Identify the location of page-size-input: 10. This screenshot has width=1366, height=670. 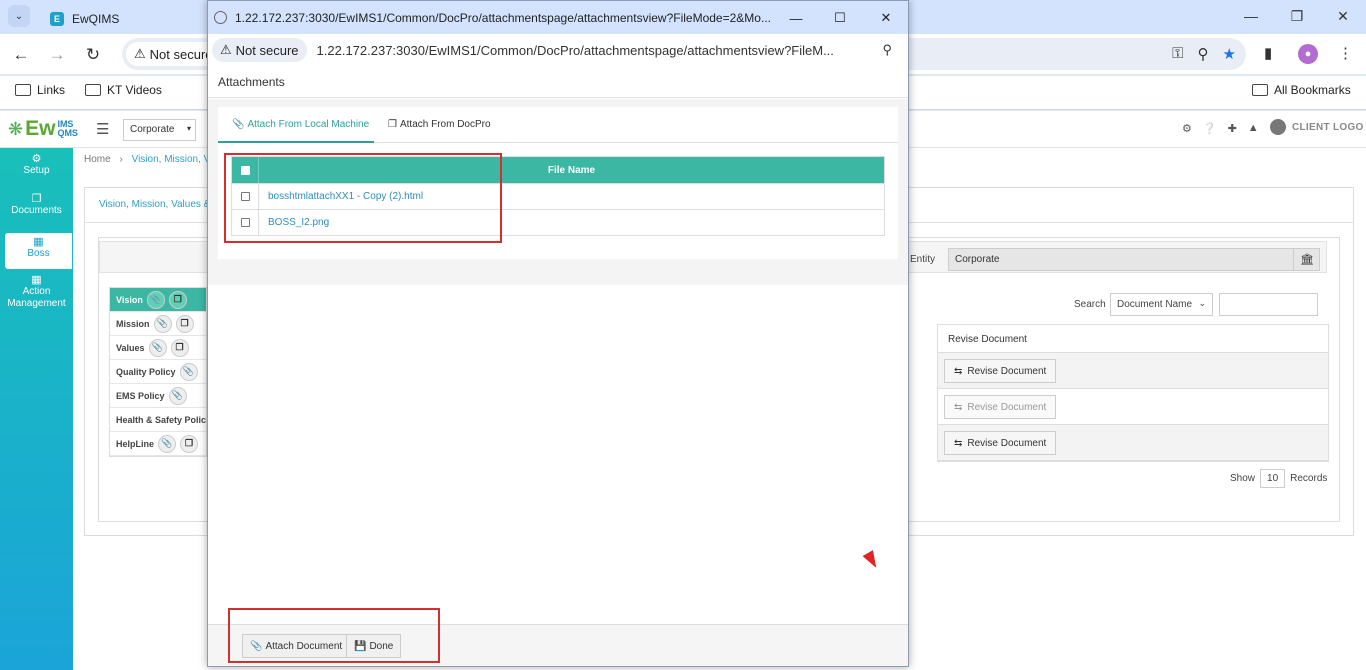
(1273, 478).